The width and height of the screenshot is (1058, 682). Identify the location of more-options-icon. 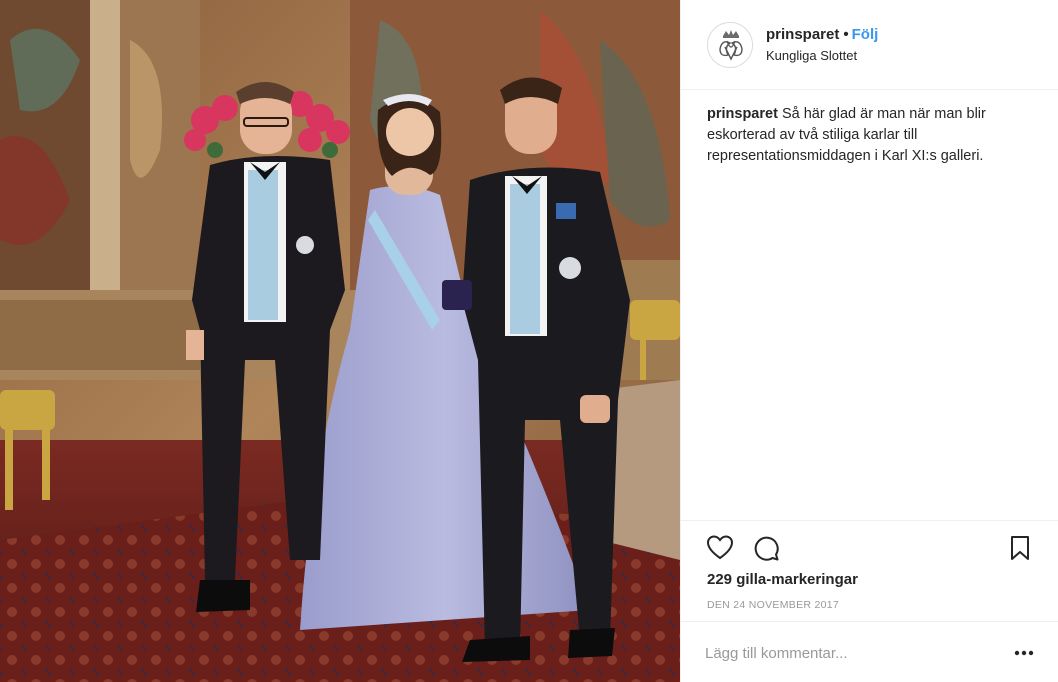
(1024, 653).